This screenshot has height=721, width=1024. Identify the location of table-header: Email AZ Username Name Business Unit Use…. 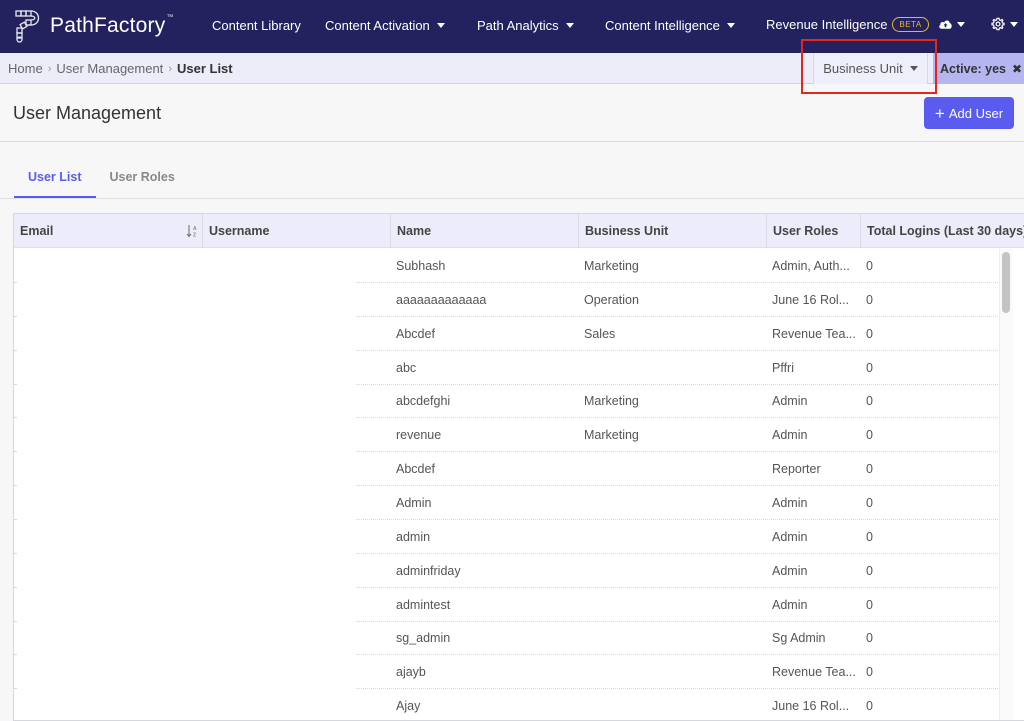
(519, 231).